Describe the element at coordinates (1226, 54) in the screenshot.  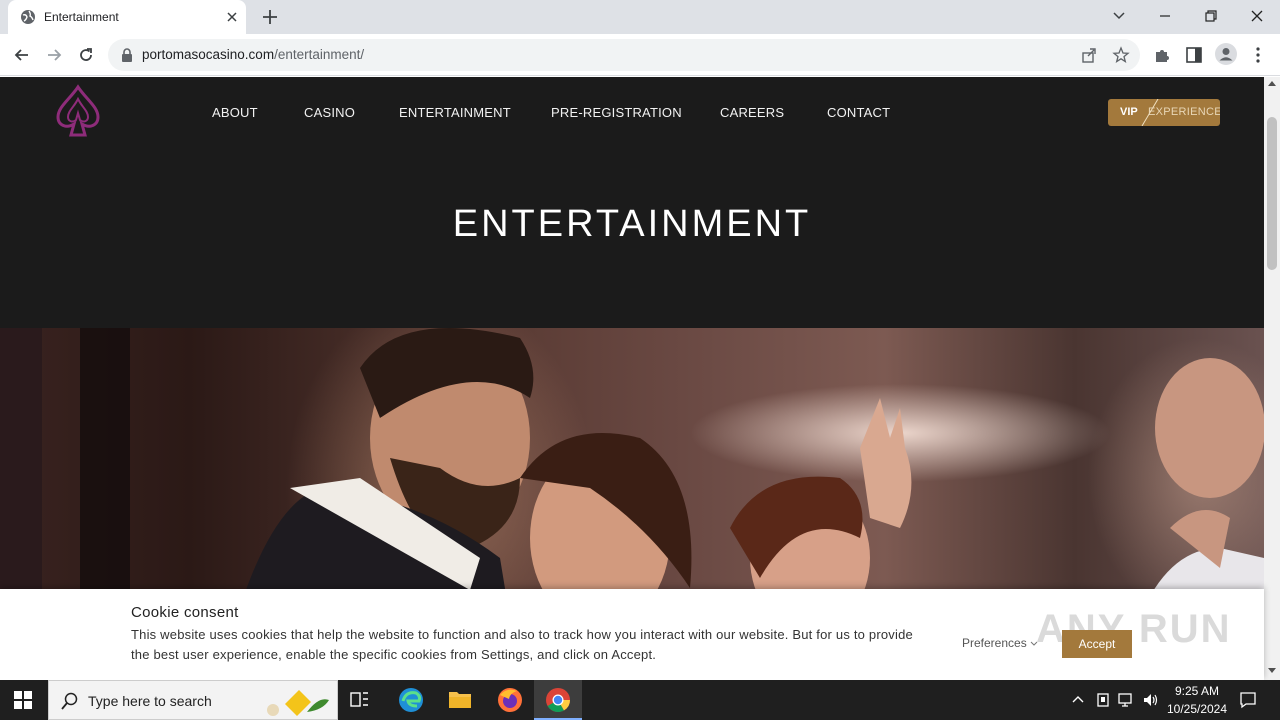
I see `profile-avatar-icon` at that location.